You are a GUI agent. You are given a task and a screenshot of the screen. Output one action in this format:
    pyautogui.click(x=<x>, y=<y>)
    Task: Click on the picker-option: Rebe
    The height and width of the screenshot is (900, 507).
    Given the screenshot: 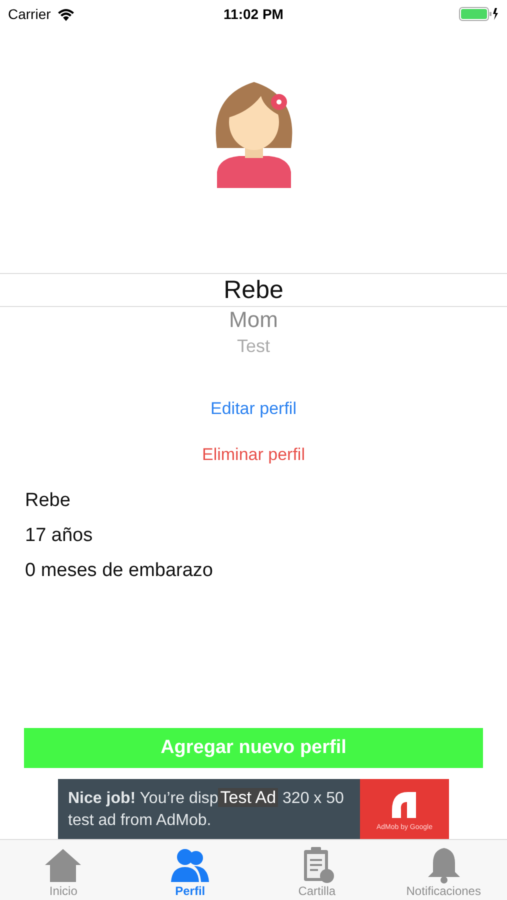 What is the action you would take?
    pyautogui.click(x=253, y=290)
    